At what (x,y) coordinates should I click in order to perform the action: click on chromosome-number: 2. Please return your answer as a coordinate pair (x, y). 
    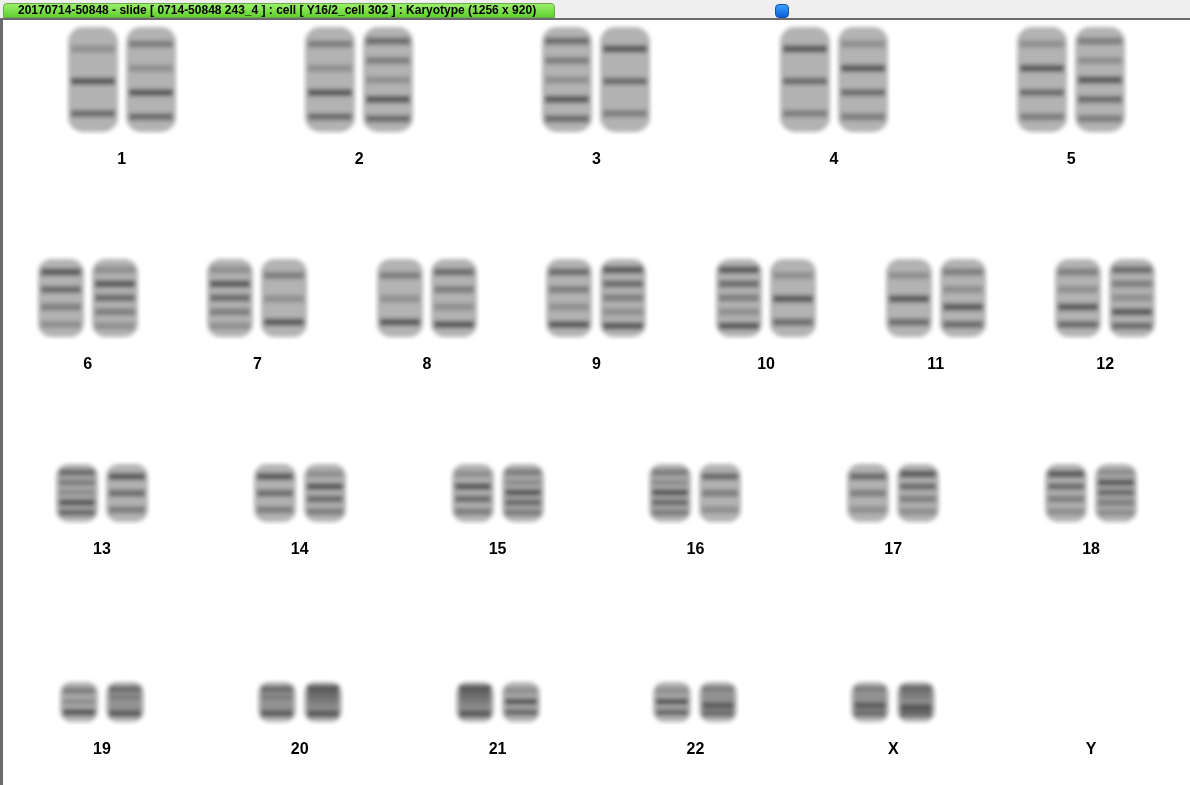
    Looking at the image, I should click on (359, 159).